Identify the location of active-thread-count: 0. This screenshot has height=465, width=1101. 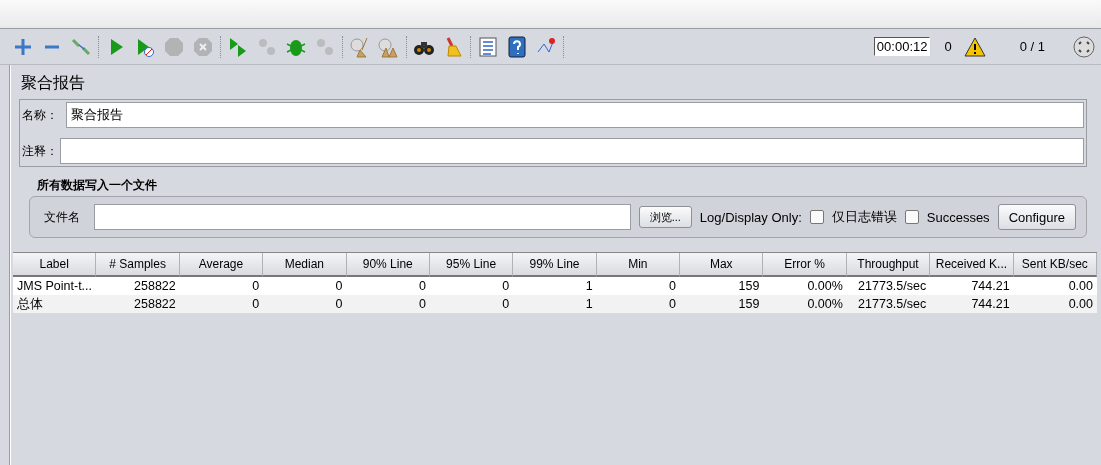
(948, 46).